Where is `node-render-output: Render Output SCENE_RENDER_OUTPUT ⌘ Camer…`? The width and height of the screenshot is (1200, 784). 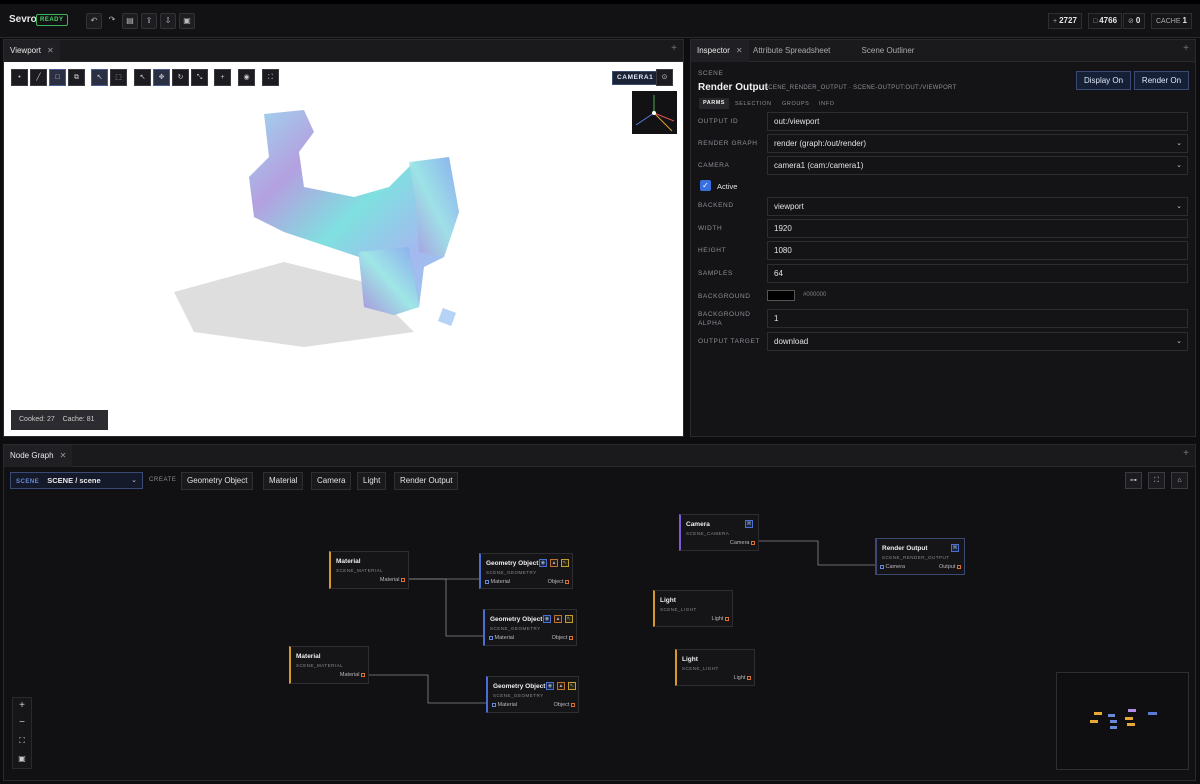
node-render-output: Render Output SCENE_RENDER_OUTPUT ⌘ Camer… is located at coordinates (920, 556).